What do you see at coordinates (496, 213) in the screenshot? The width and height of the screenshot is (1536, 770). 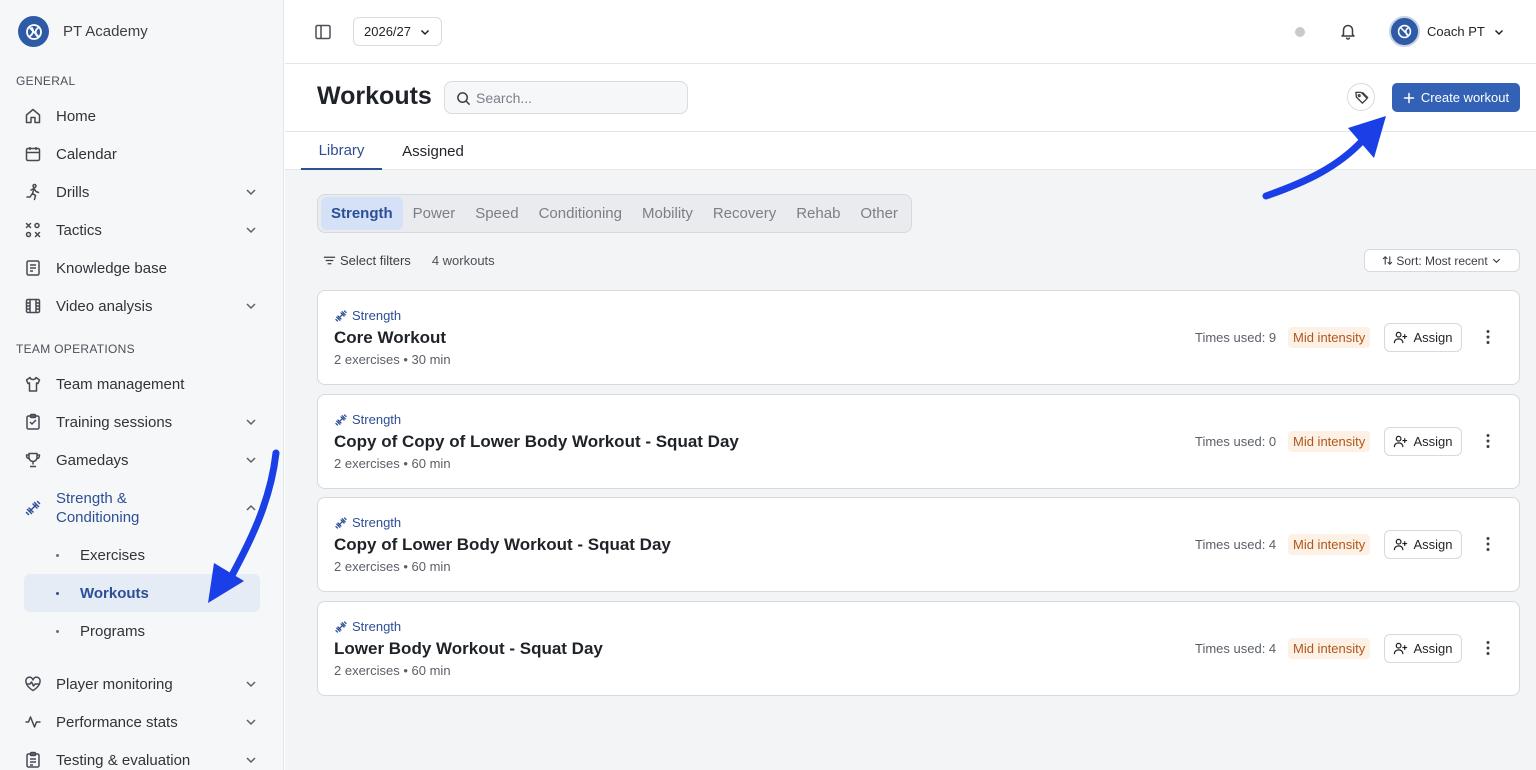 I see `category-speed: Speed` at bounding box center [496, 213].